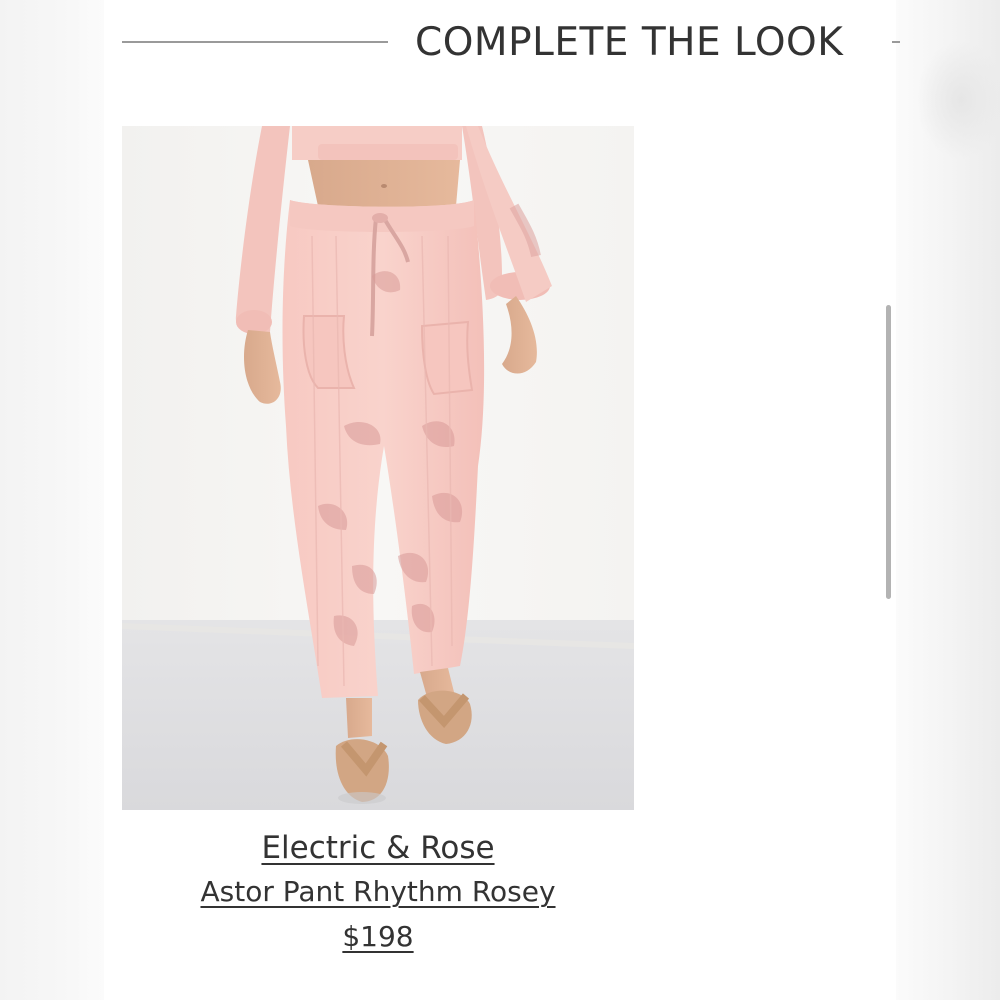  Describe the element at coordinates (629, 42) in the screenshot. I see `section-title: COMPLETE THE LOOK` at that location.